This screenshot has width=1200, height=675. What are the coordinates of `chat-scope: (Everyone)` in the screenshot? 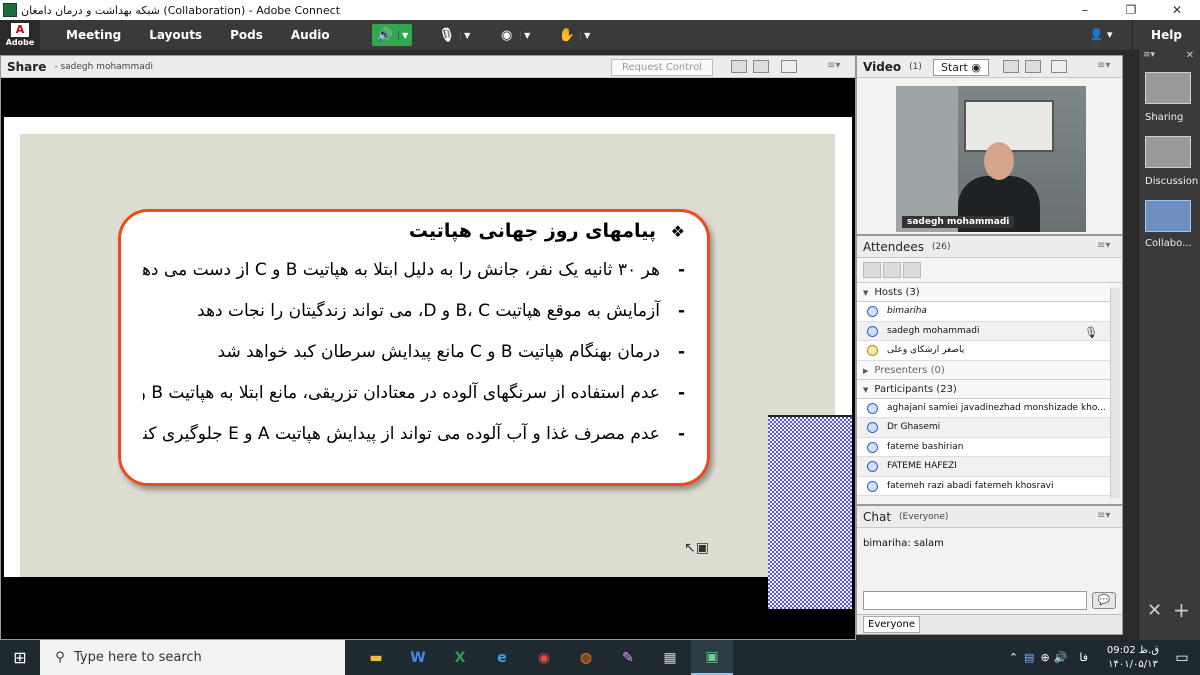 It's located at (924, 516).